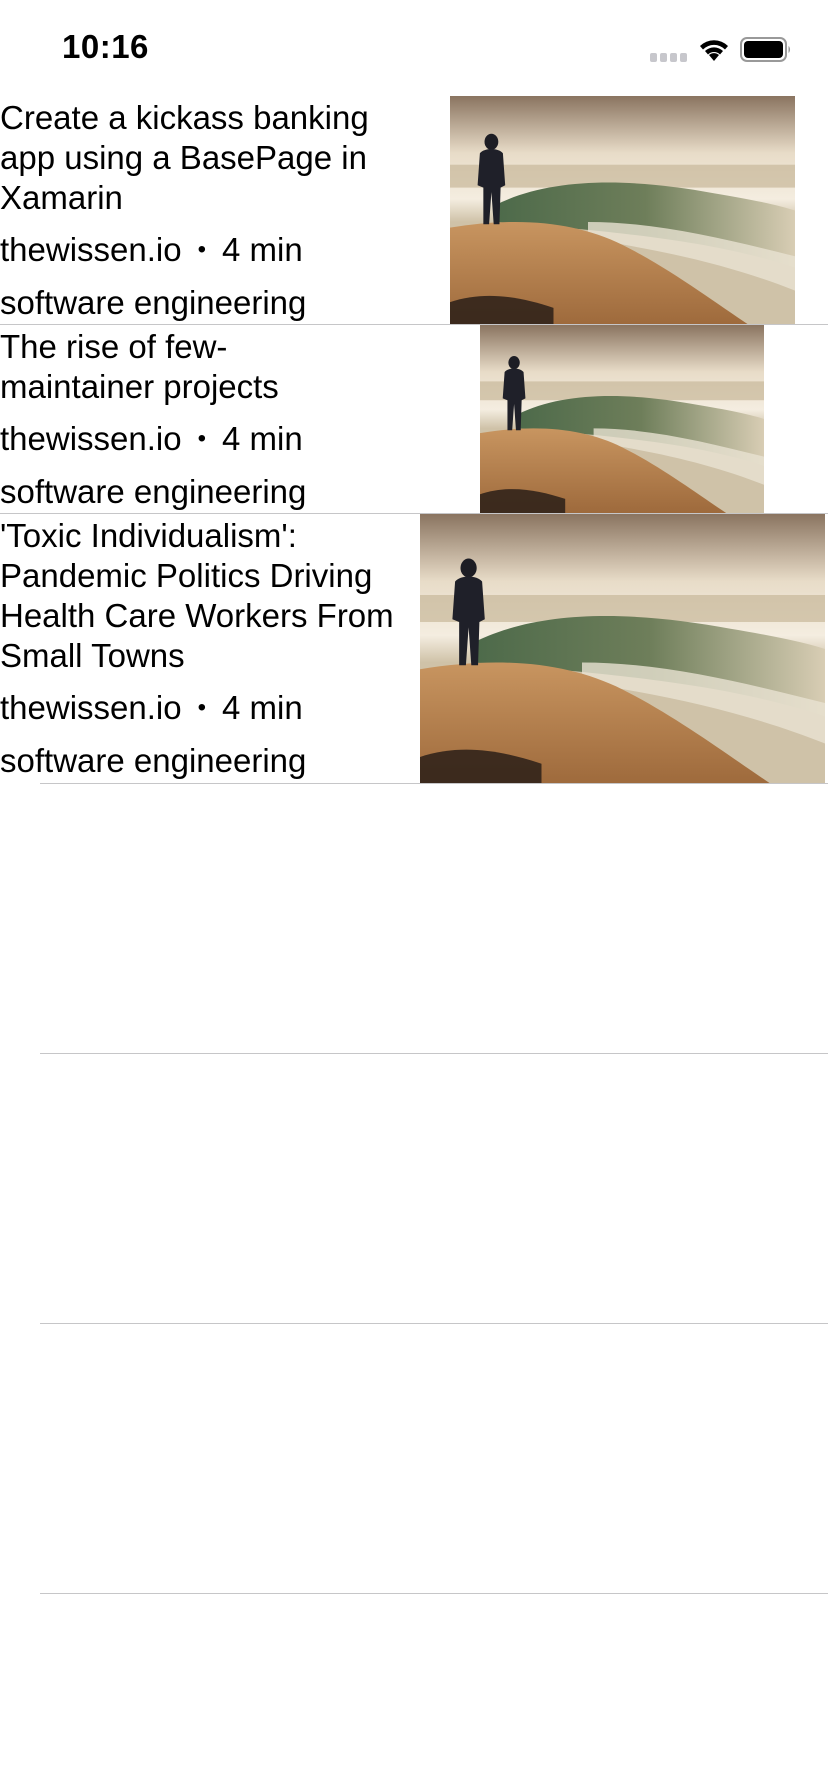  I want to click on article-title: The rise of few-maintainer projects, so click(139, 366).